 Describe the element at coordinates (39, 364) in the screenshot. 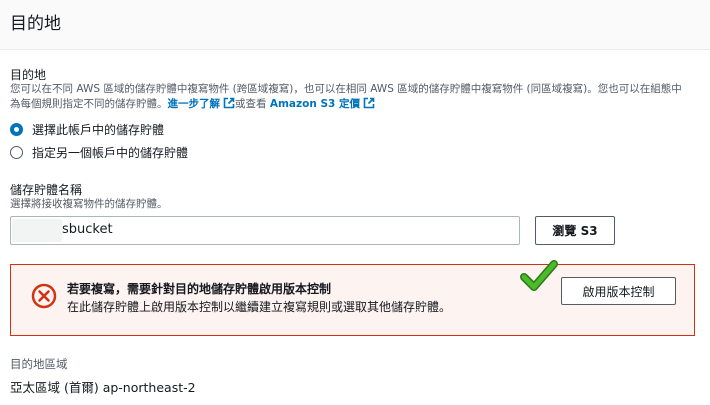

I see `destination-region-label: 目的地區域` at that location.